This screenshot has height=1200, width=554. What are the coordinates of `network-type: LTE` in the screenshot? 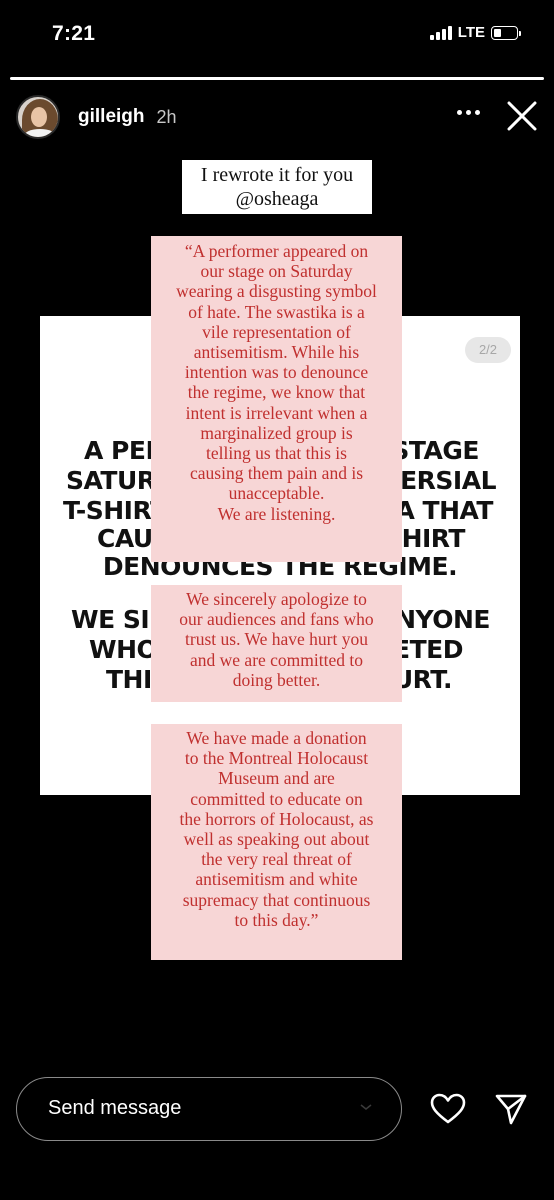 It's located at (471, 32).